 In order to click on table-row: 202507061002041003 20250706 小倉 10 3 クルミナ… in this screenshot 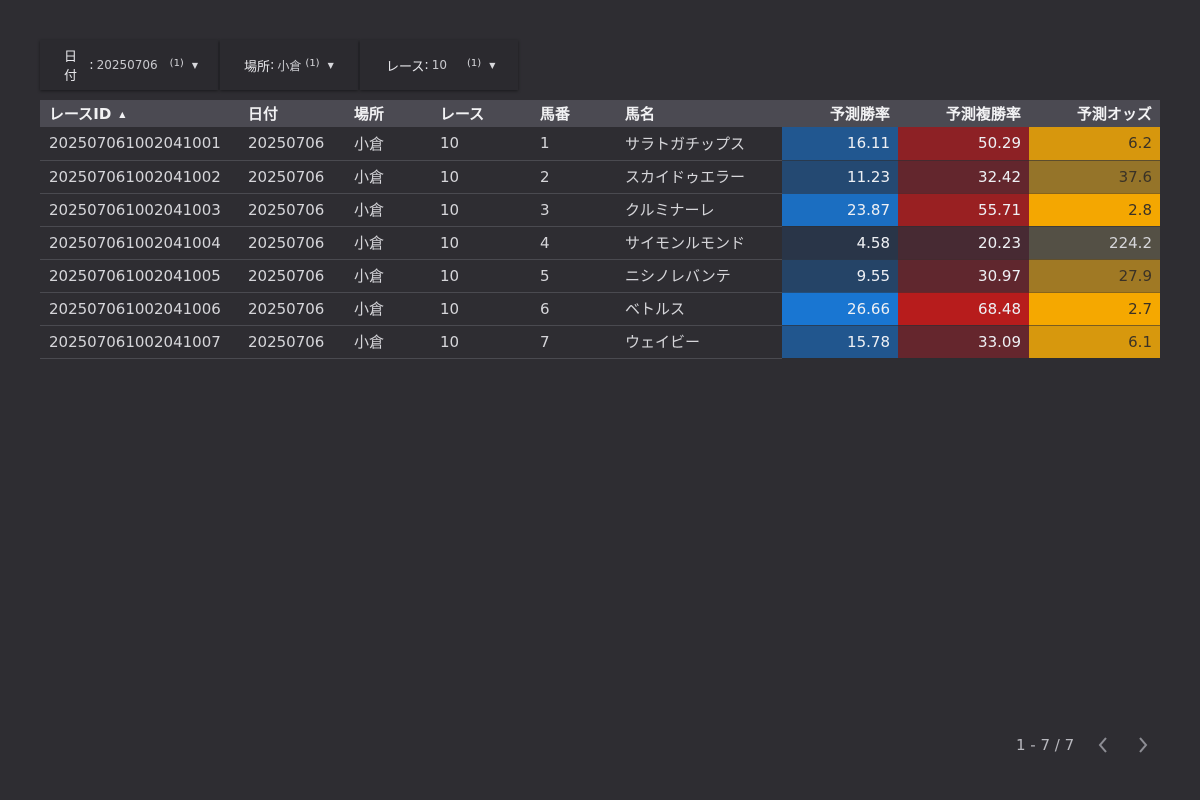, I will do `click(600, 210)`.